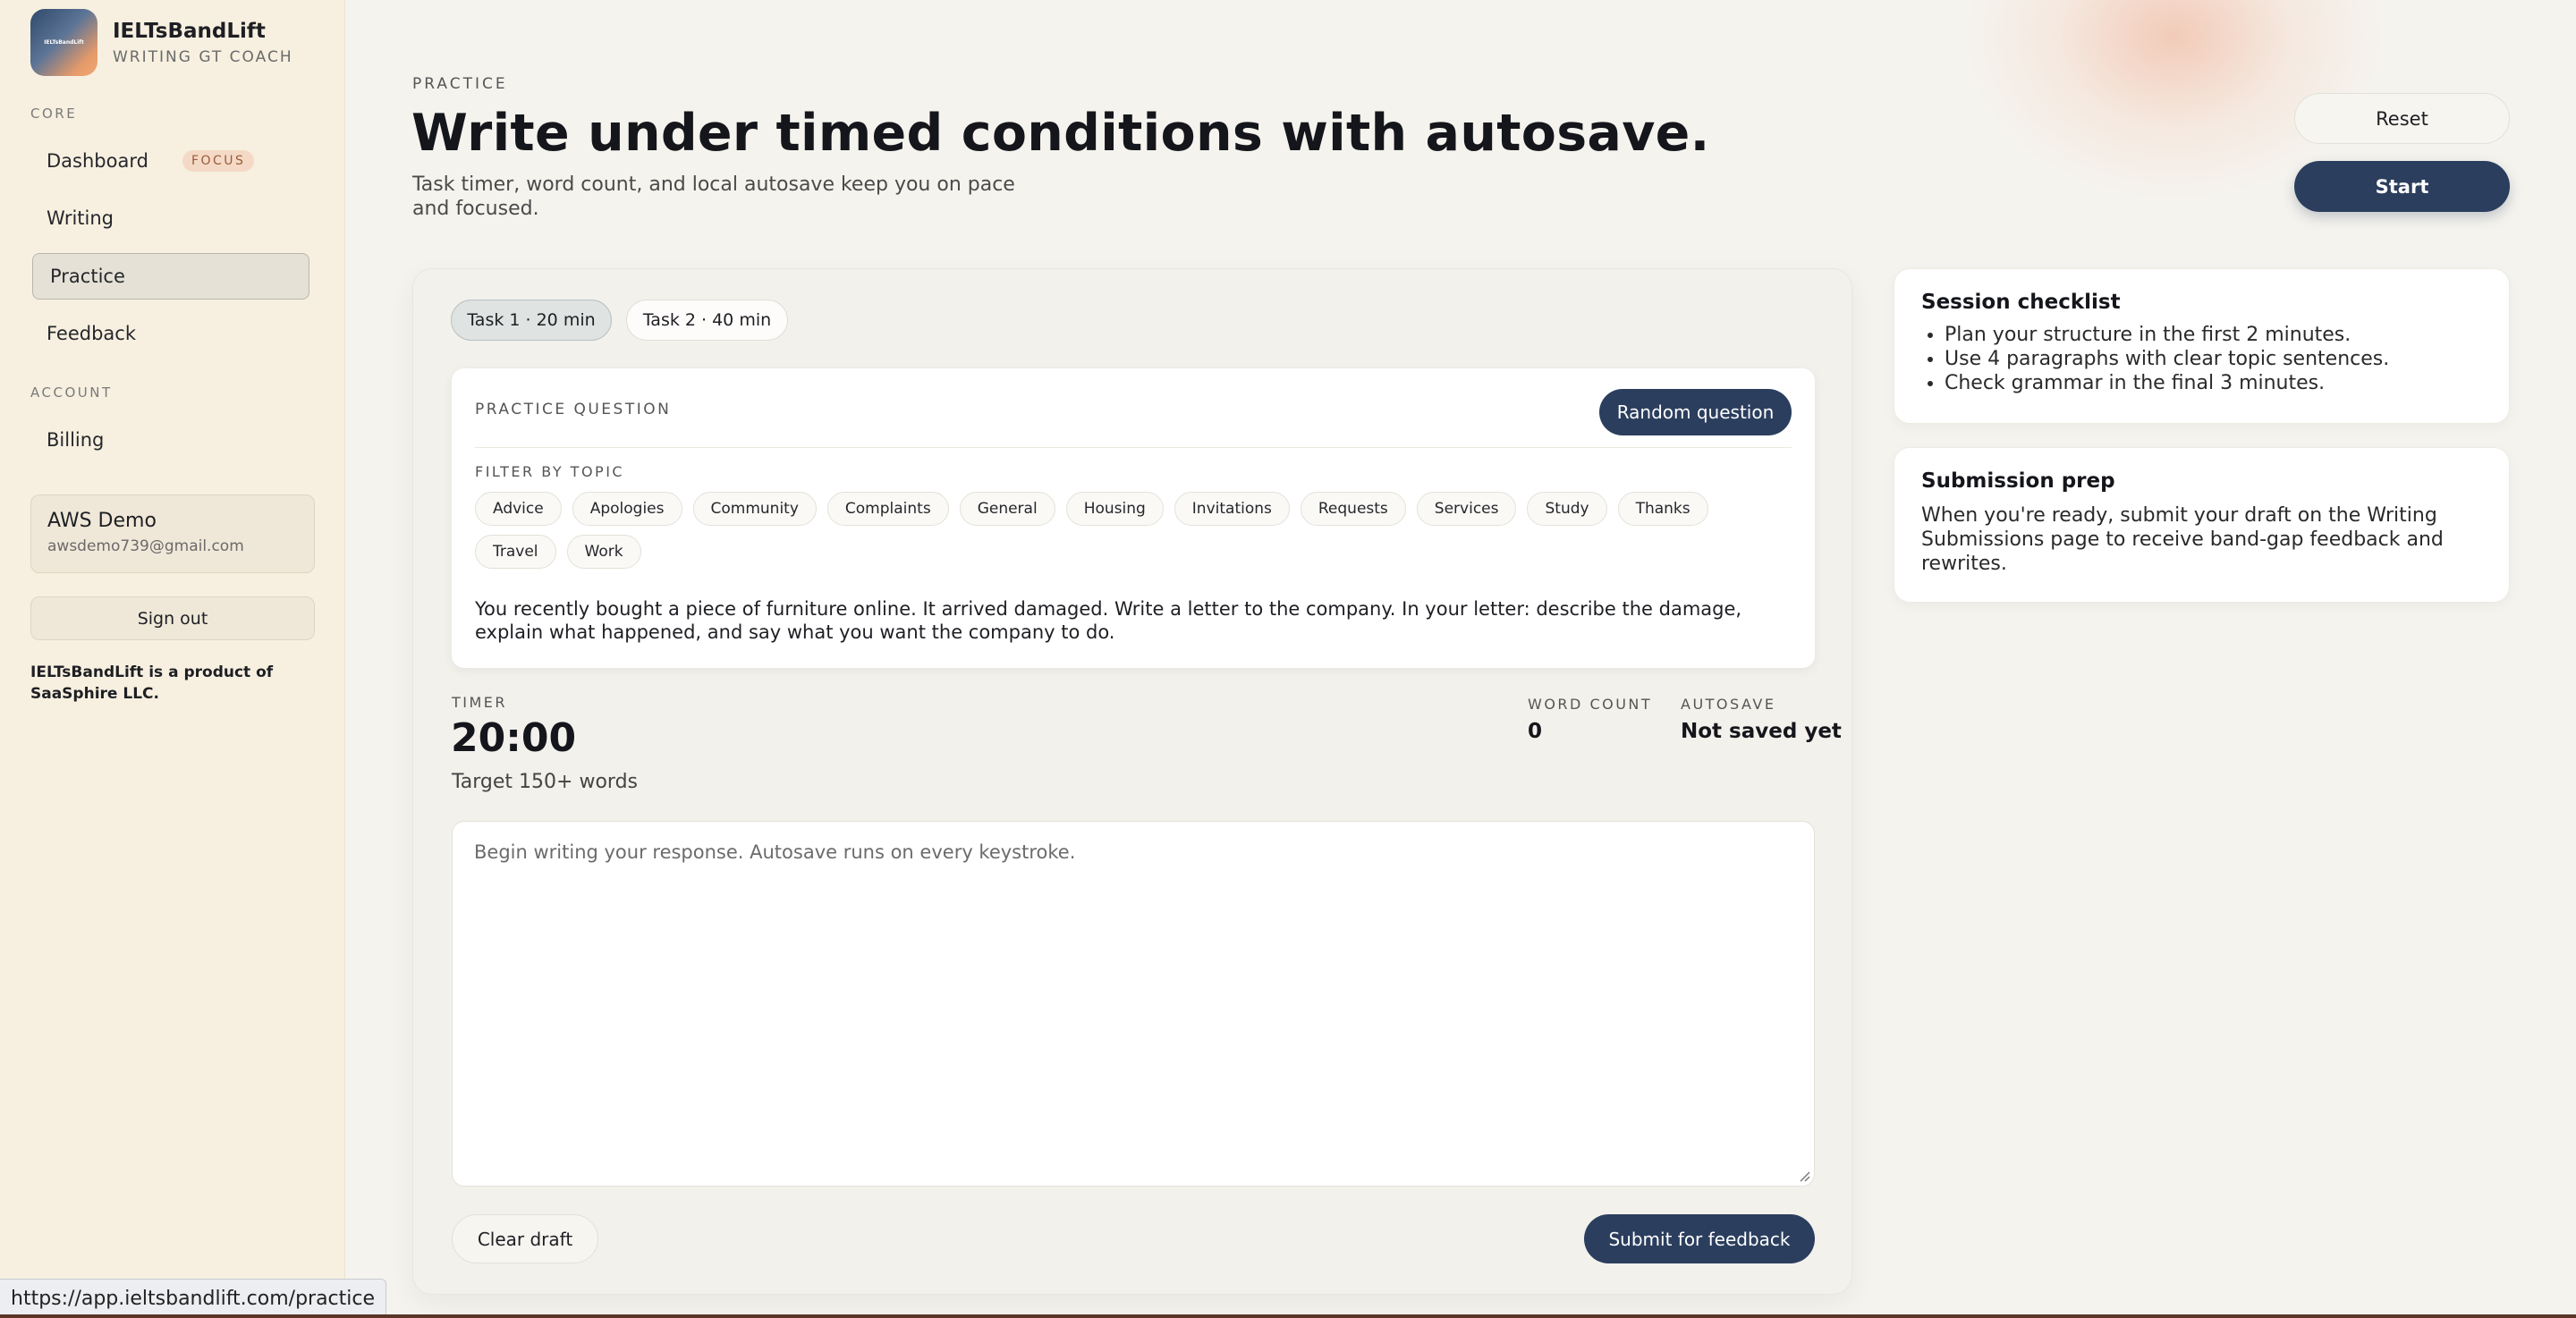 This screenshot has width=2576, height=1318. Describe the element at coordinates (754, 509) in the screenshot. I see `topic-chip-community: Community` at that location.